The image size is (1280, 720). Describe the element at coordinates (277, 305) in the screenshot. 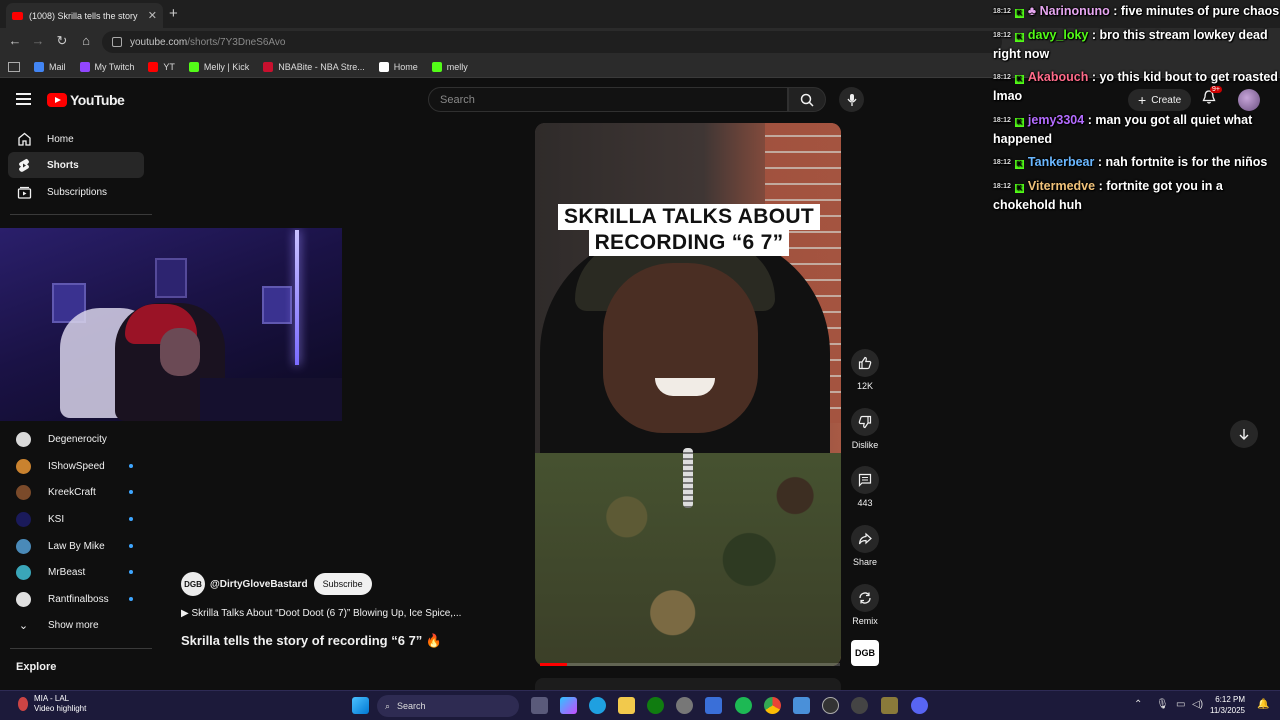

I see `wall-frame` at that location.